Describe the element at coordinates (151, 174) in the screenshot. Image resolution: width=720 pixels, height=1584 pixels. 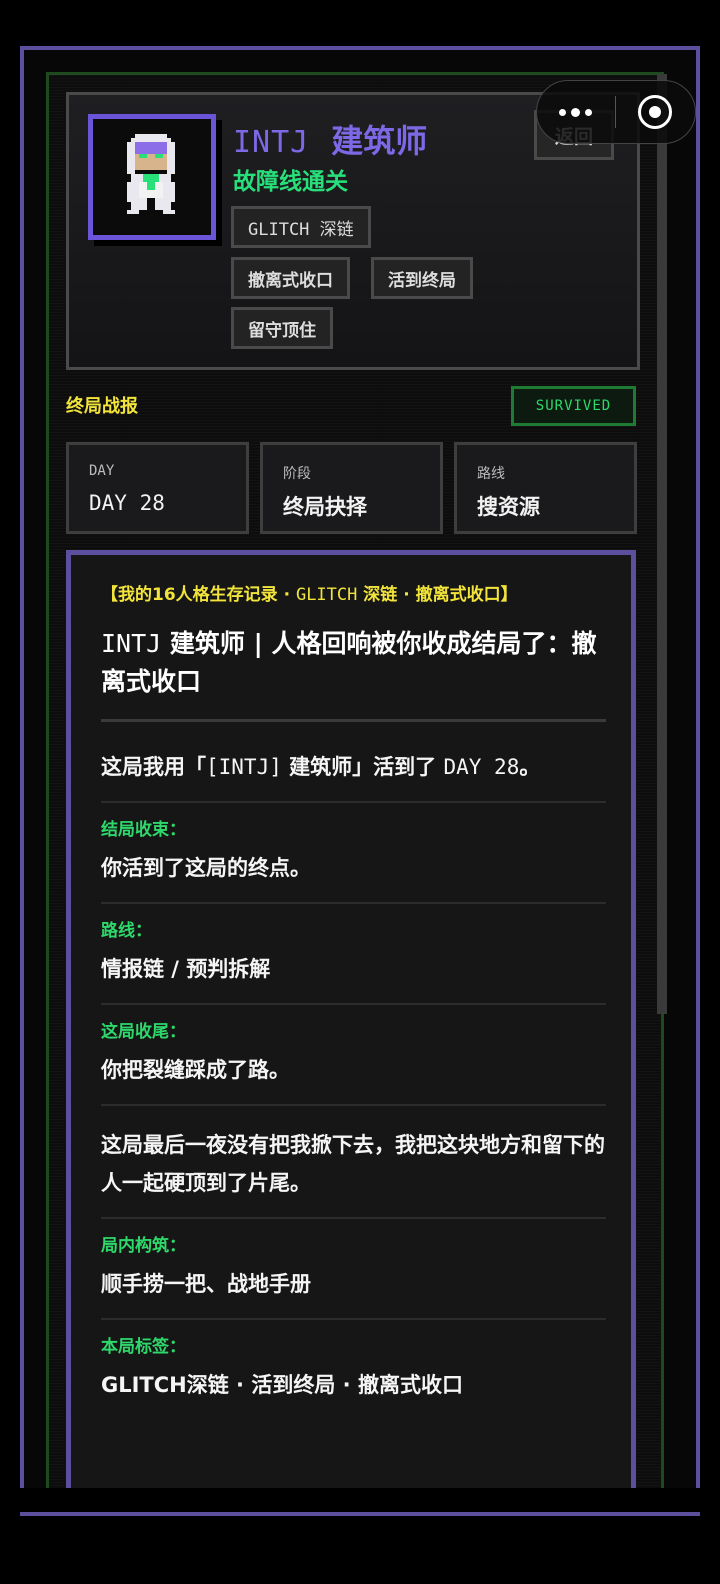
I see `pixel-avatar-icon` at that location.